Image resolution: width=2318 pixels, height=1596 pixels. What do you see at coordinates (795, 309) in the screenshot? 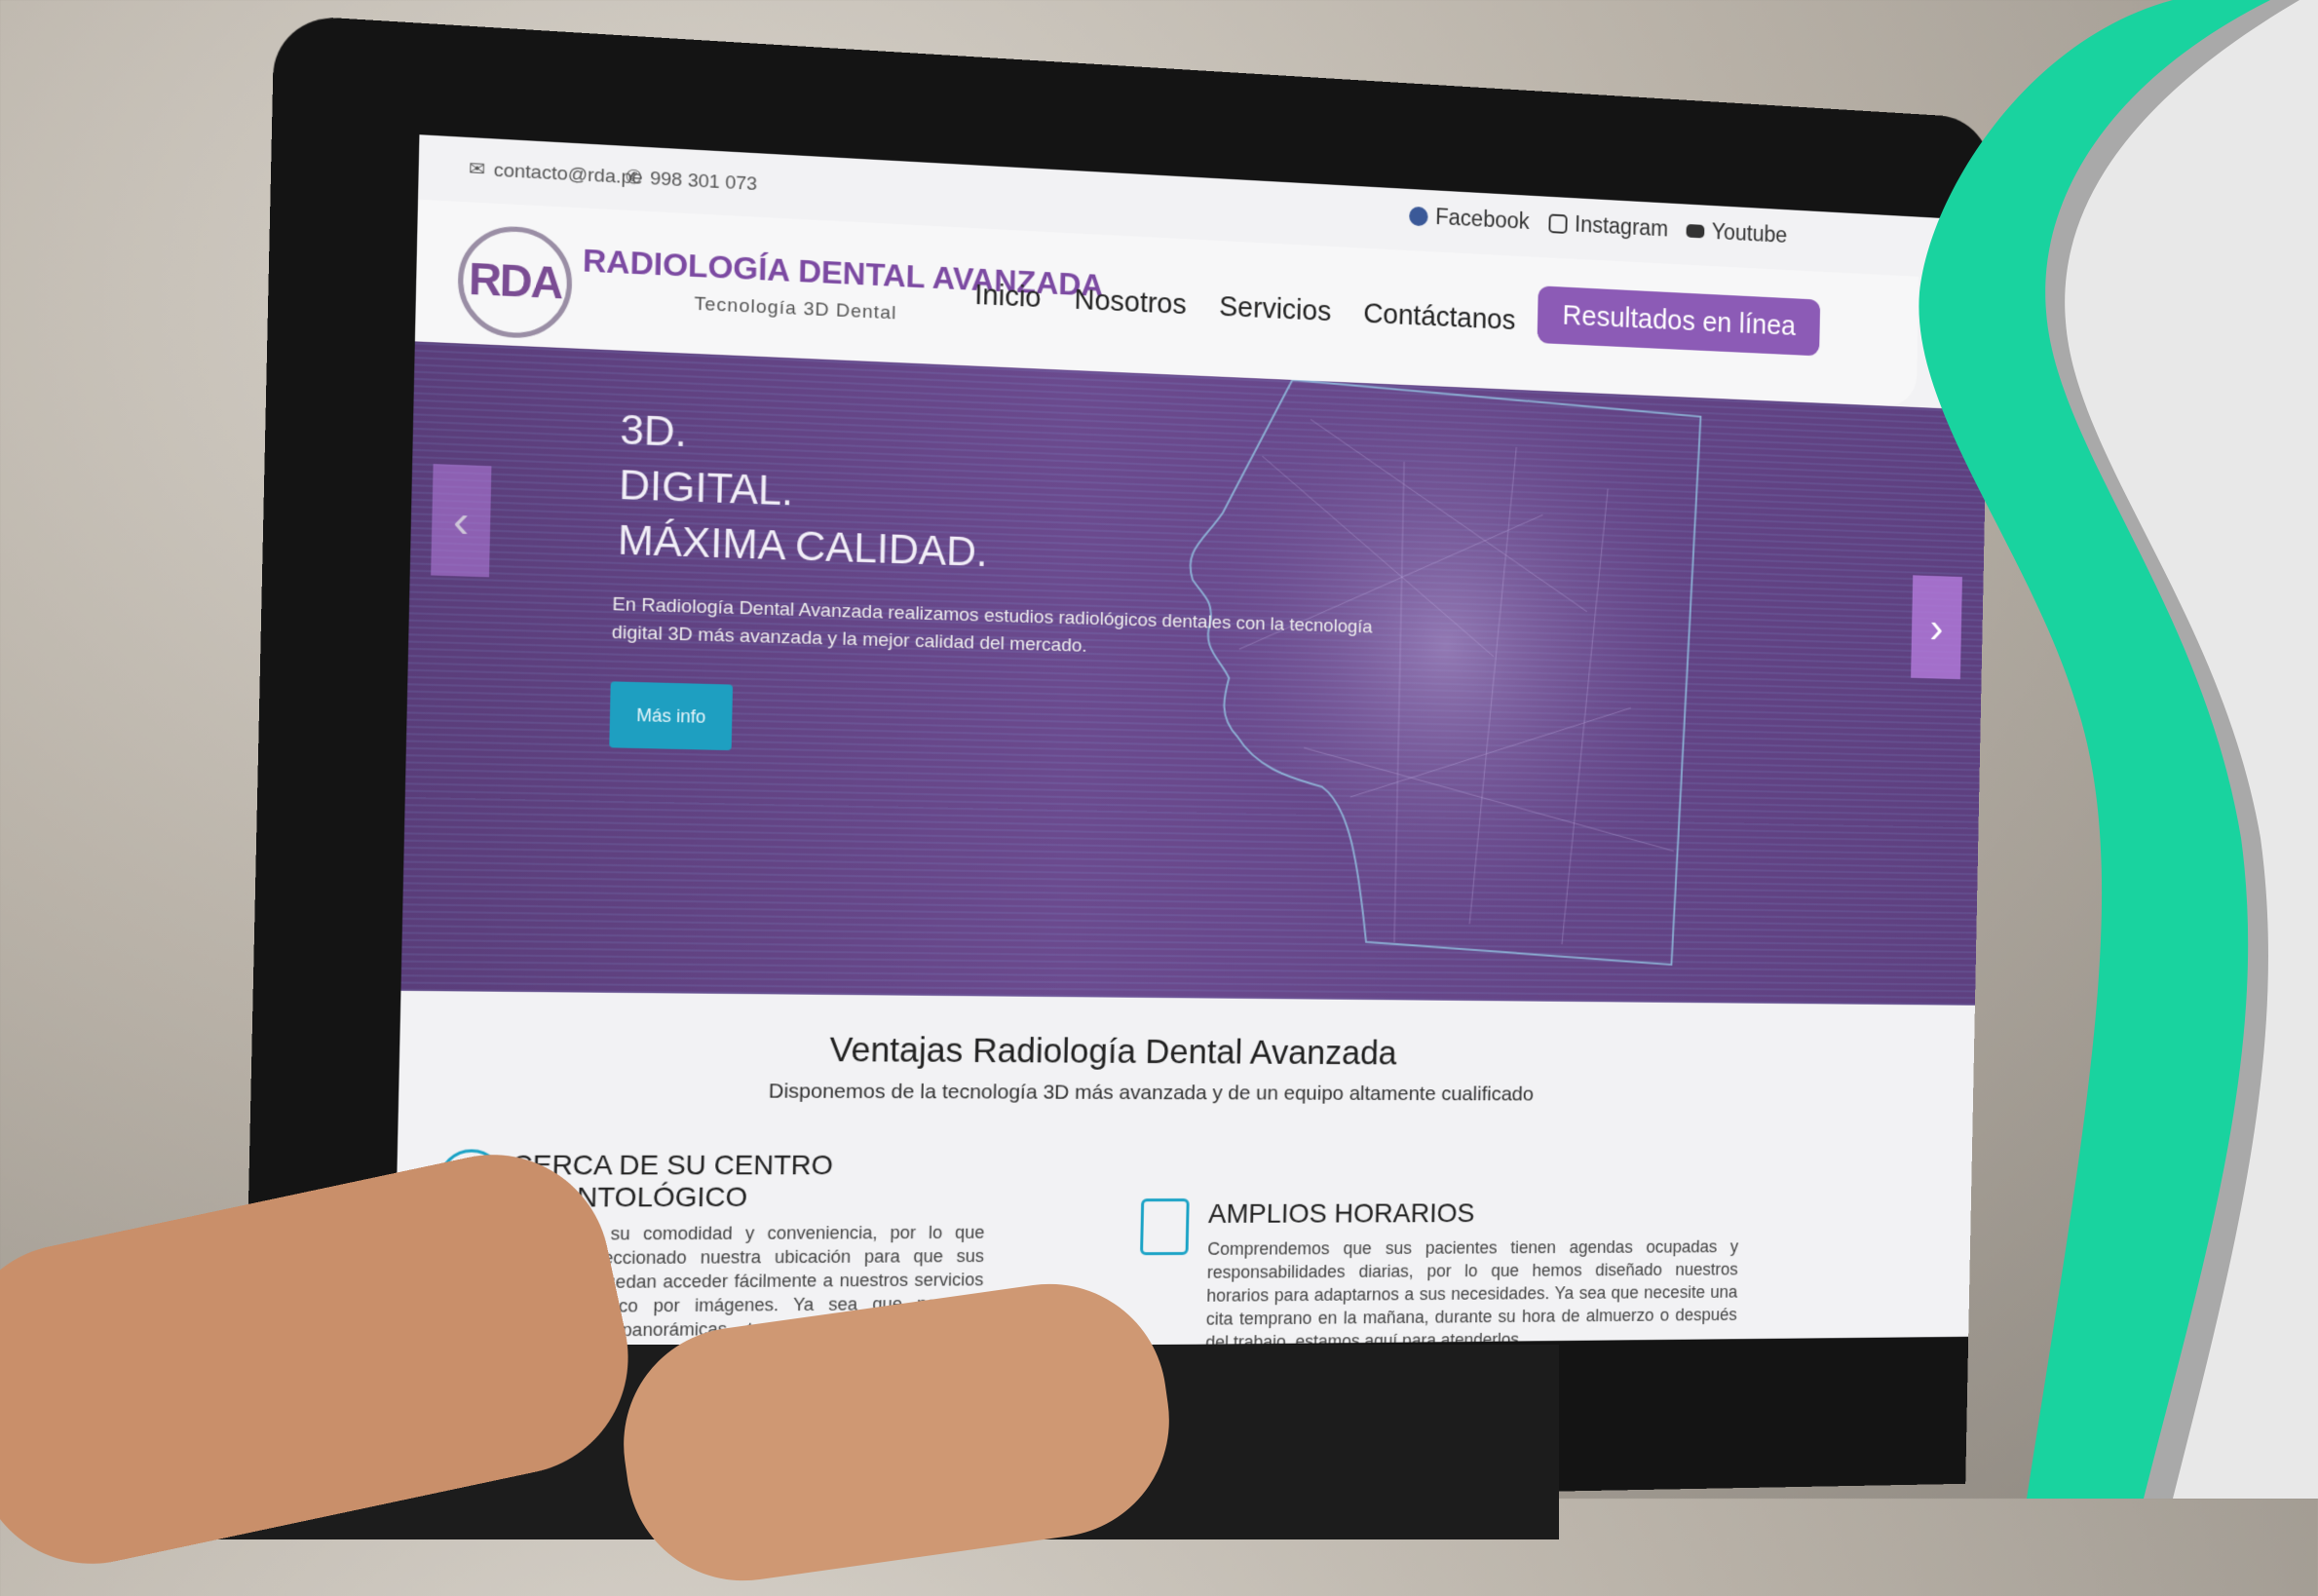
I see `brand-tagline: Tecnología 3D Dental` at bounding box center [795, 309].